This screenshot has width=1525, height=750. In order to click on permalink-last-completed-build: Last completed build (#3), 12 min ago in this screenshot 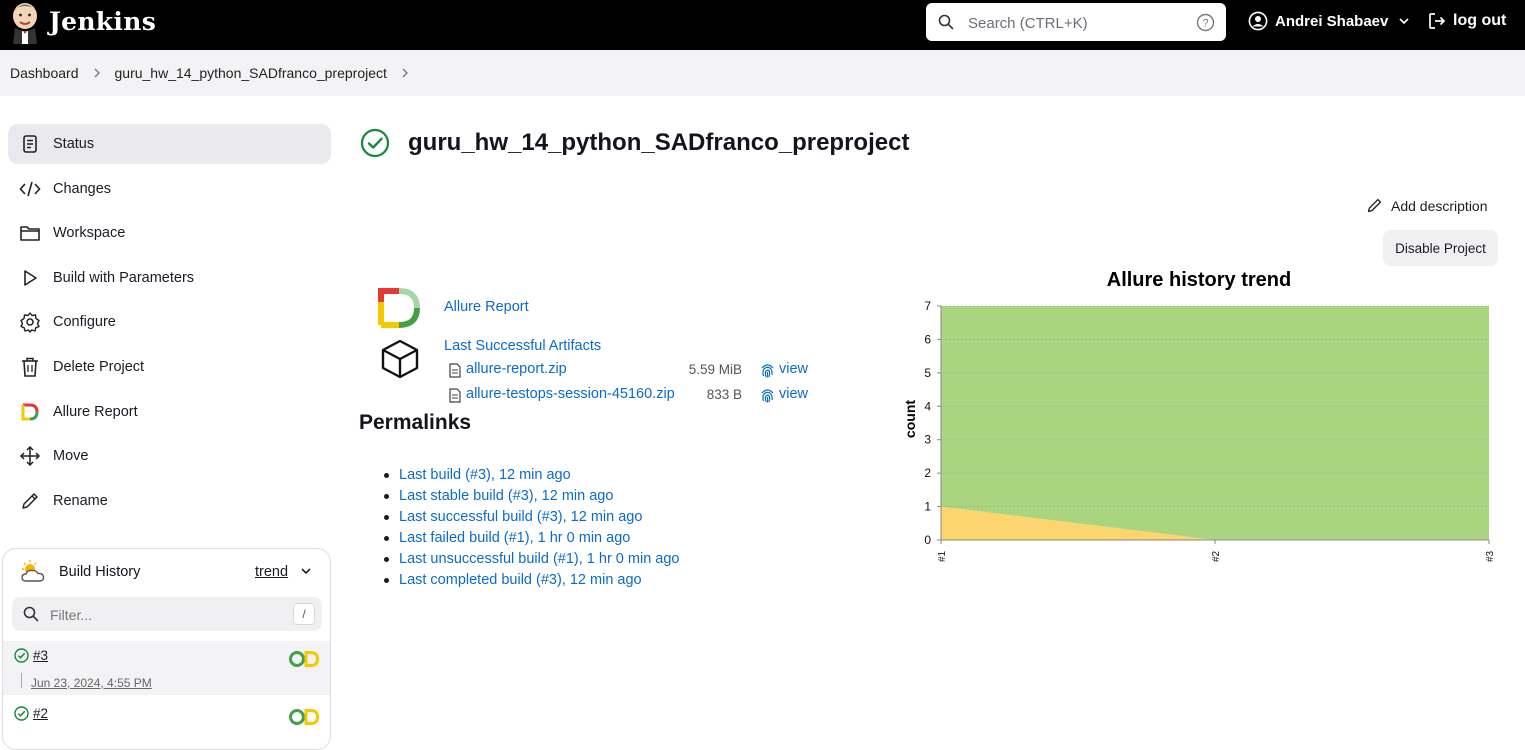, I will do `click(520, 580)`.